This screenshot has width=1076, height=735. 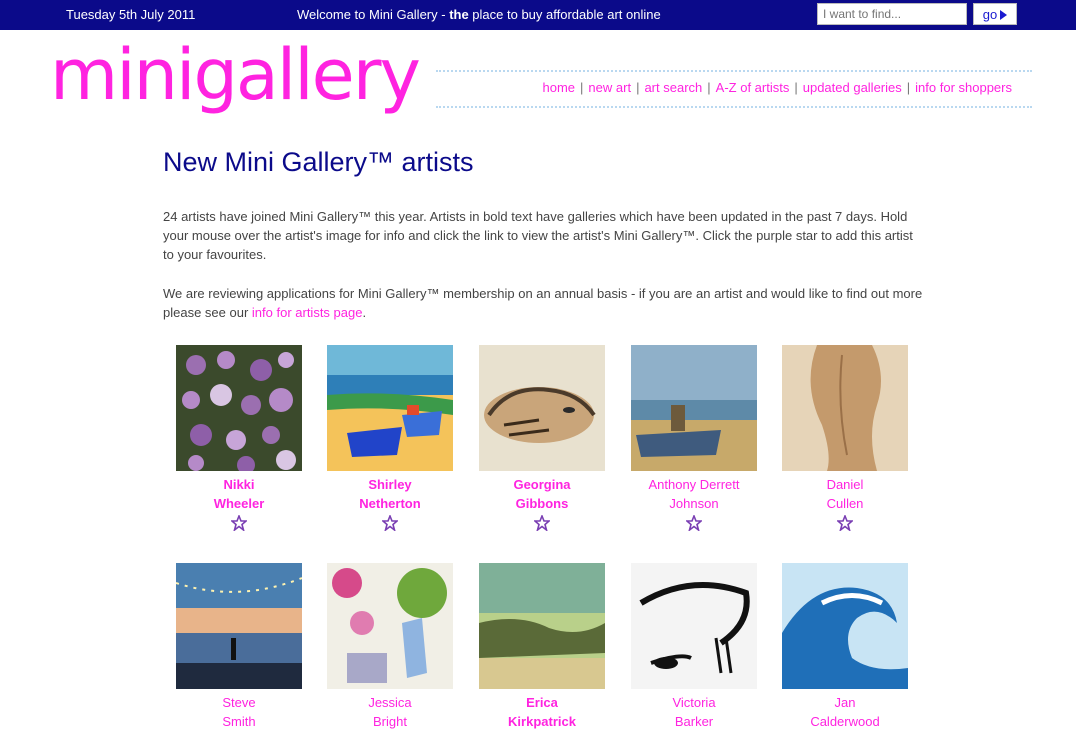 I want to click on nav-info-for-shoppers: info for shoppers, so click(x=963, y=87).